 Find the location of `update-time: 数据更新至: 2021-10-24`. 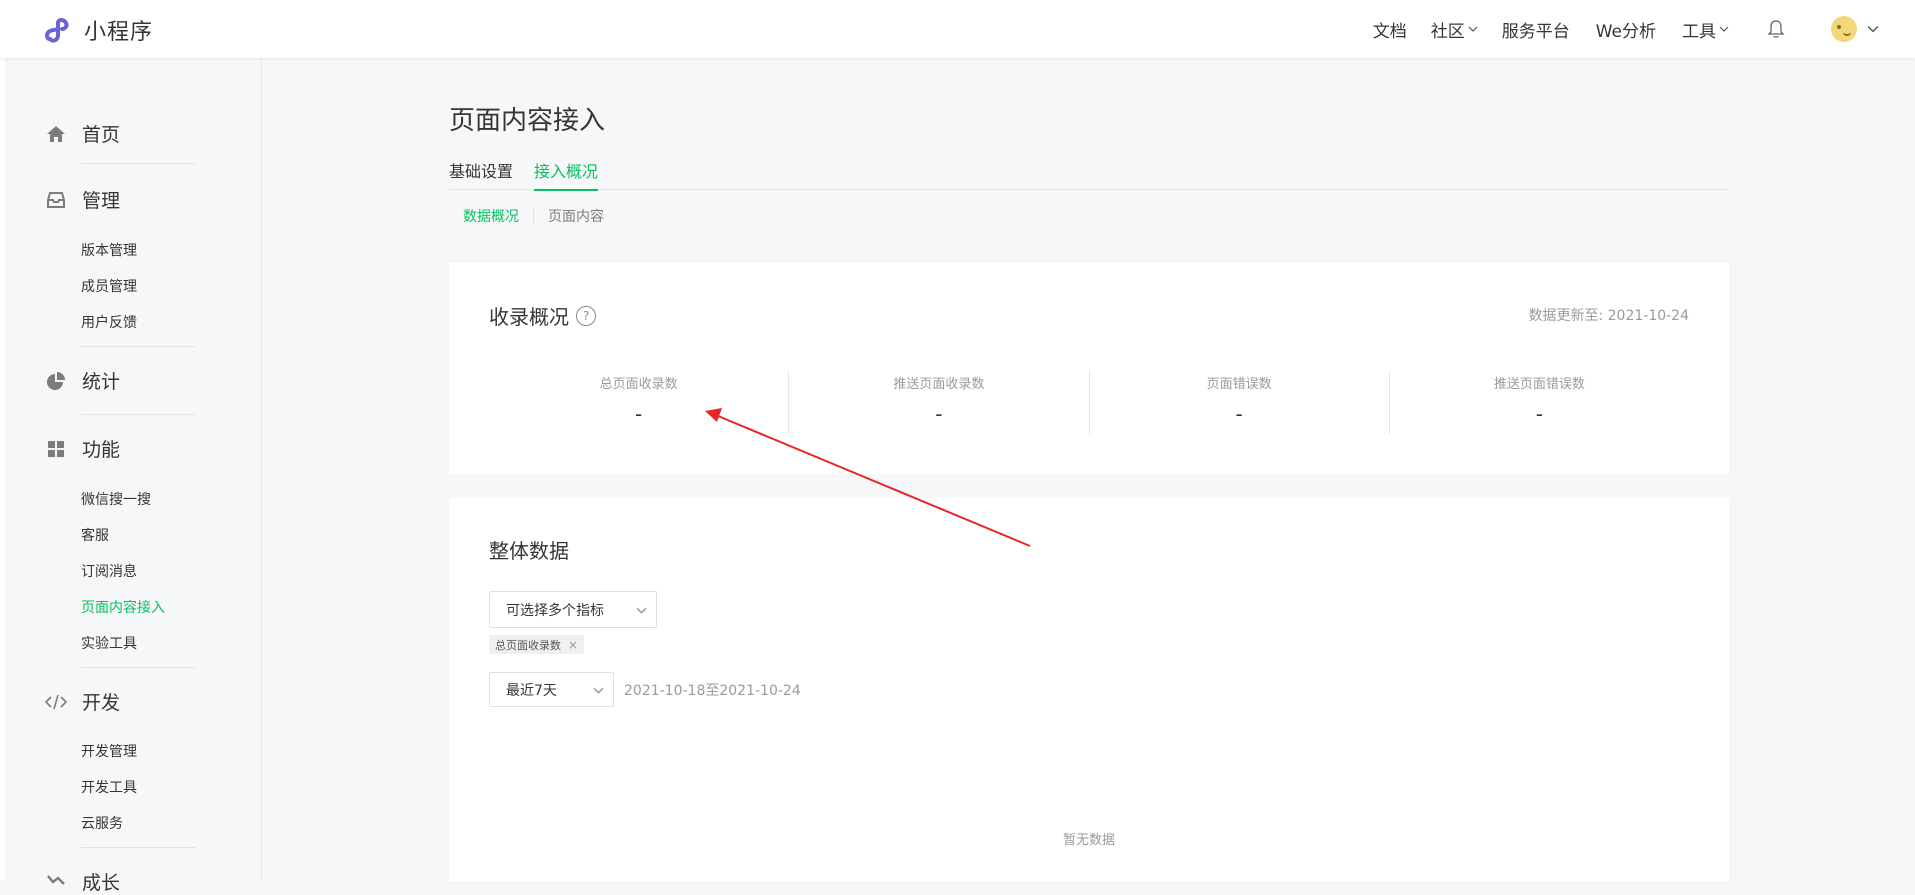

update-time: 数据更新至: 2021-10-24 is located at coordinates (1608, 316).